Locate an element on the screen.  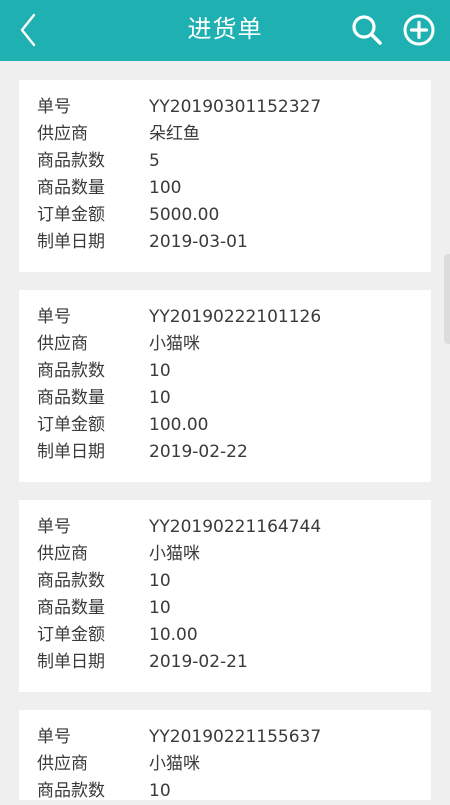
order-number-row: 单号 YY20190301152327 is located at coordinates (227, 107).